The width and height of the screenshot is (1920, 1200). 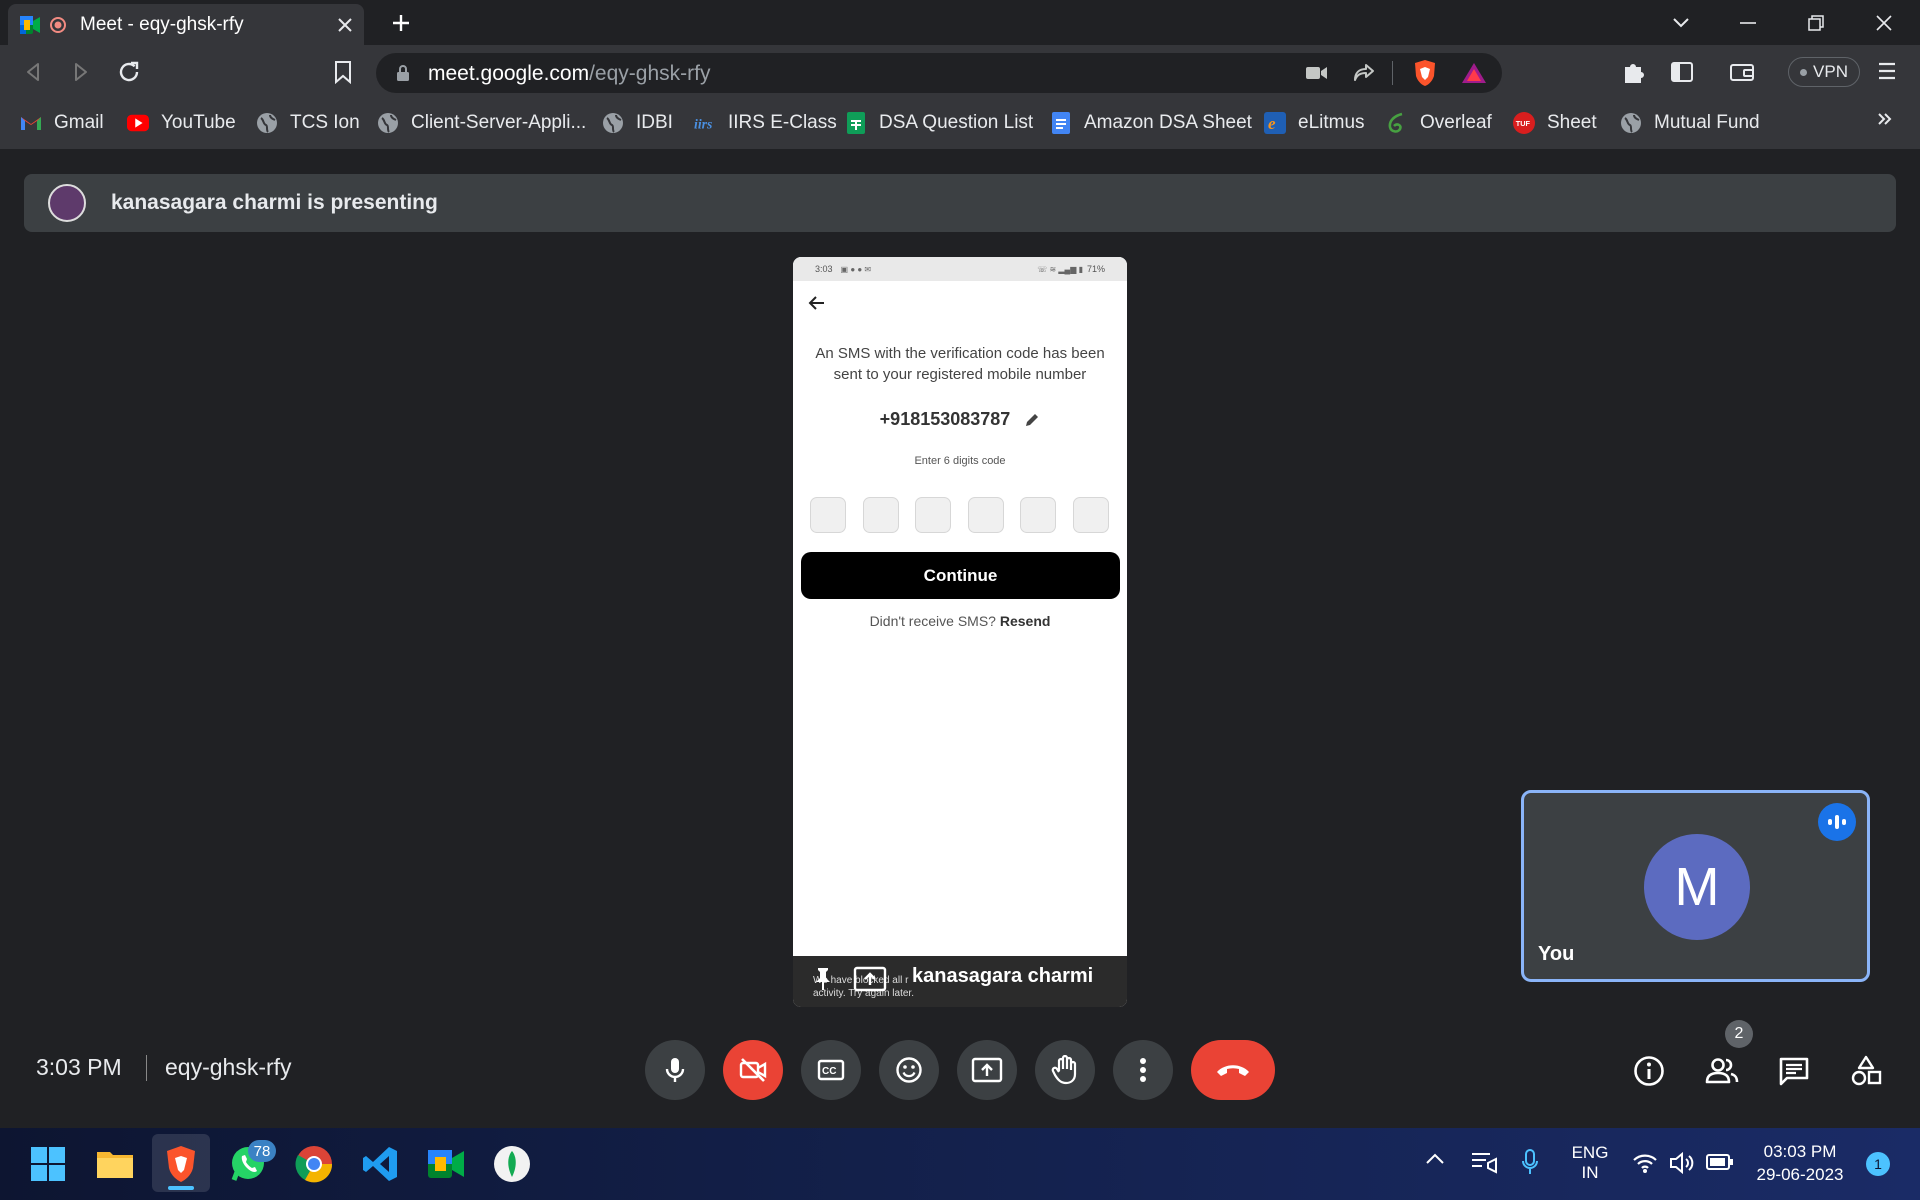 What do you see at coordinates (1439, 123) in the screenshot?
I see `bookmark-overleaf: Overleaf` at bounding box center [1439, 123].